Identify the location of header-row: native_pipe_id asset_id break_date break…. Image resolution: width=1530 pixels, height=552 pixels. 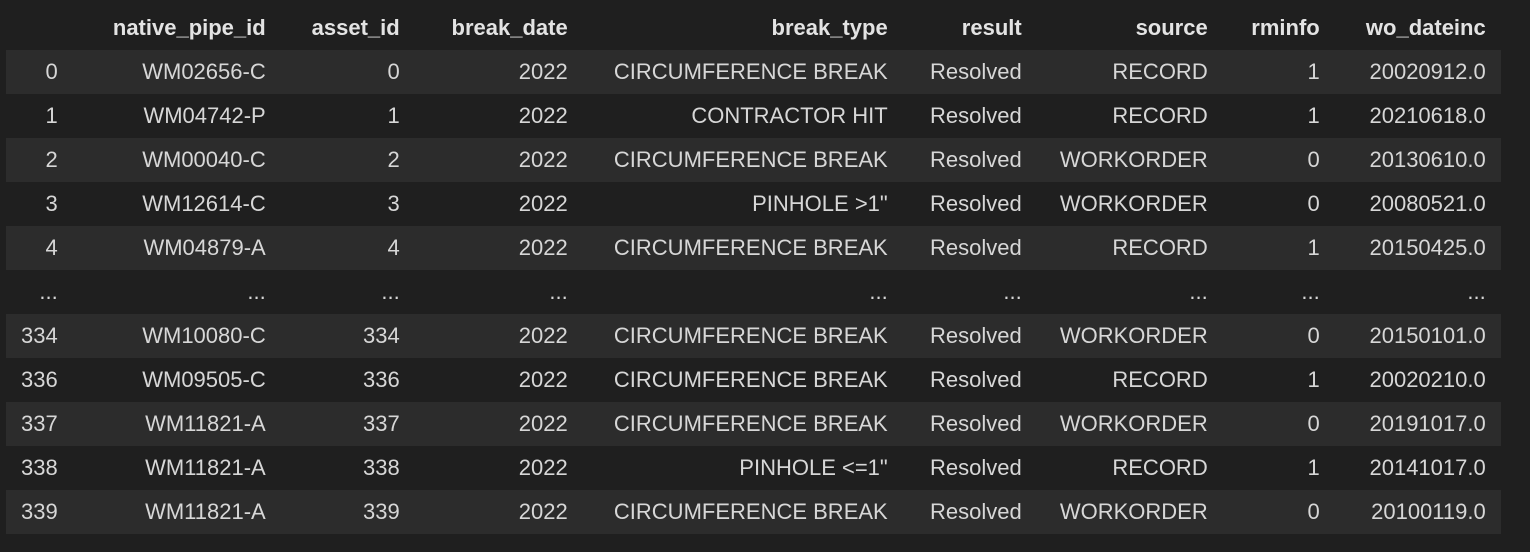
(753, 28).